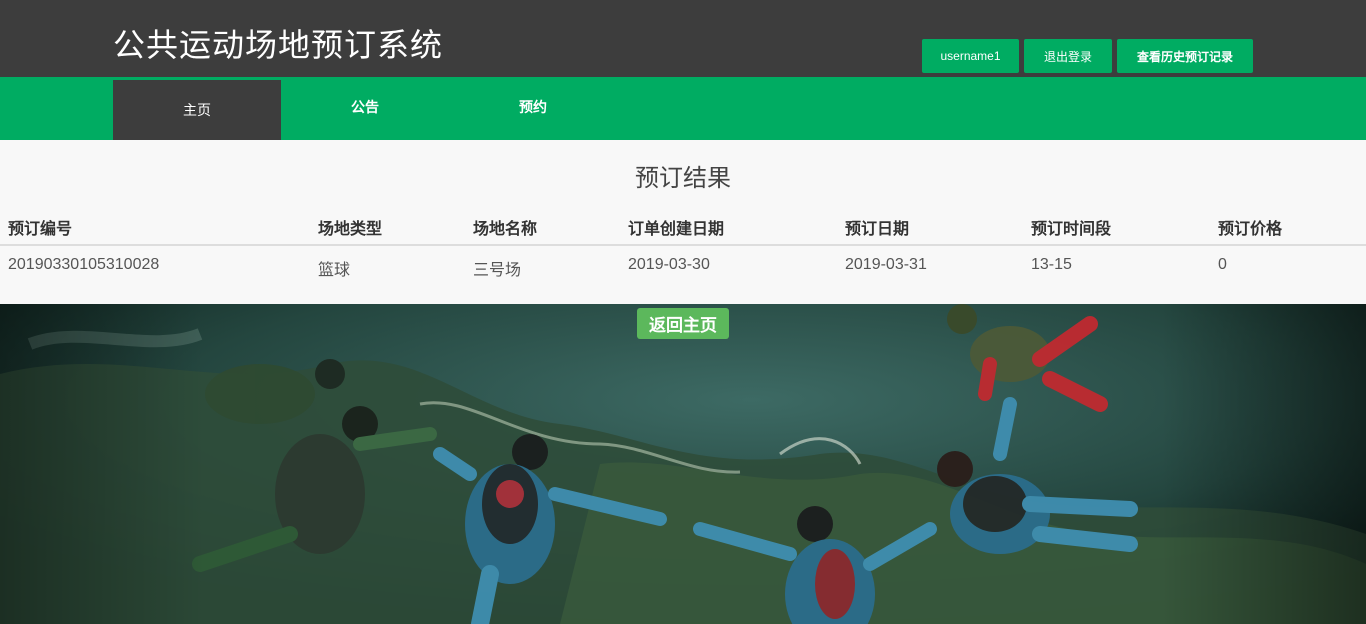  What do you see at coordinates (197, 110) in the screenshot?
I see `nav-home: 主页` at bounding box center [197, 110].